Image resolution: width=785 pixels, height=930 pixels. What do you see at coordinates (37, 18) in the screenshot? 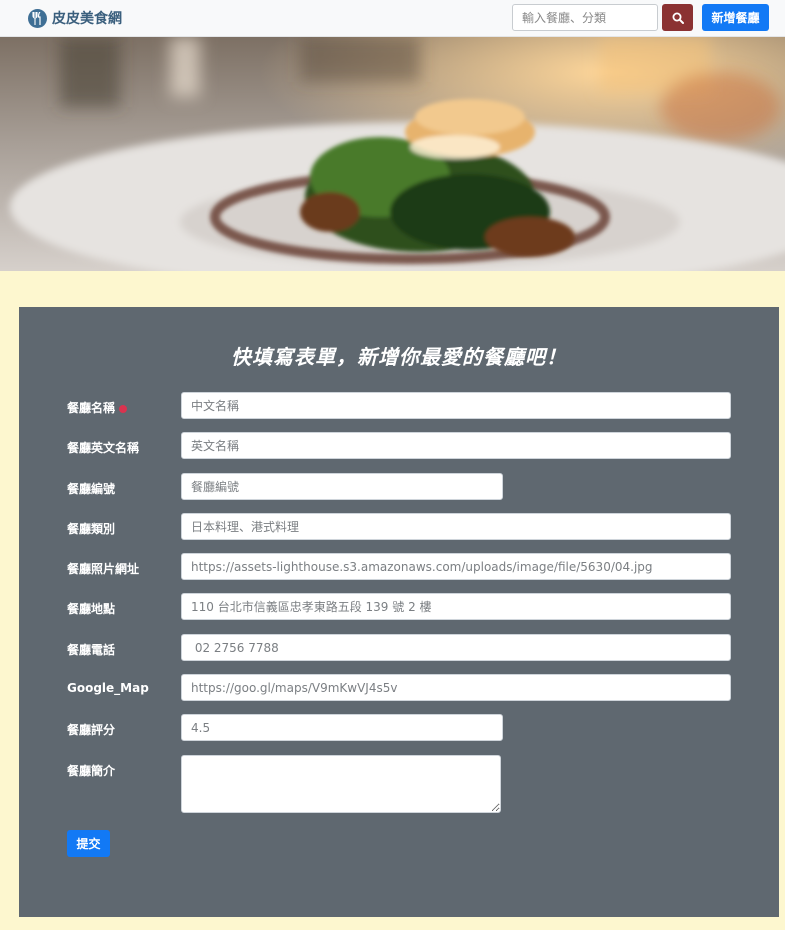
I see `utensils-icon` at bounding box center [37, 18].